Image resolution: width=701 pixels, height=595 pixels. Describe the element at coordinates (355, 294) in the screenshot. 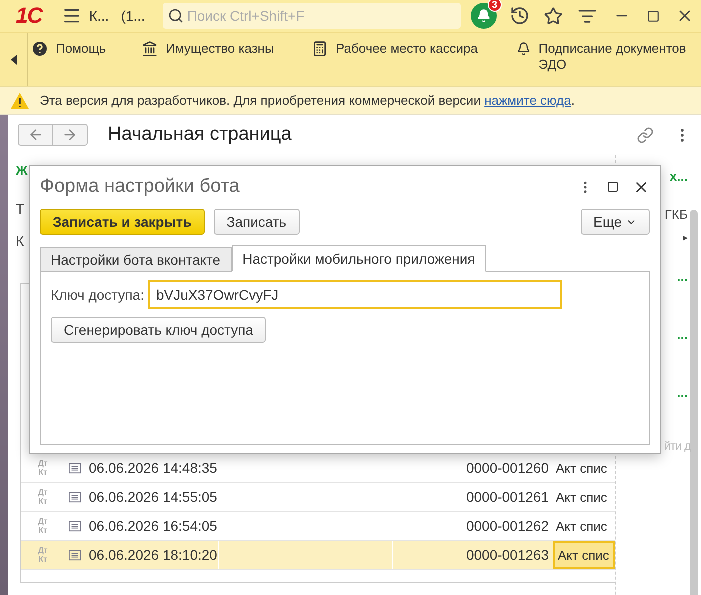

I see `access-key-field: bVJuX37OwrCvyFJ` at that location.